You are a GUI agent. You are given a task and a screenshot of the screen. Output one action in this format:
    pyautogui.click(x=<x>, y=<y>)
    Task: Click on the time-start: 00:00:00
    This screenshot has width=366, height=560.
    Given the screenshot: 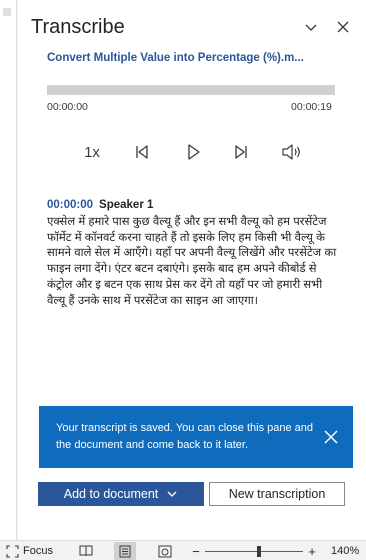 What is the action you would take?
    pyautogui.click(x=67, y=107)
    